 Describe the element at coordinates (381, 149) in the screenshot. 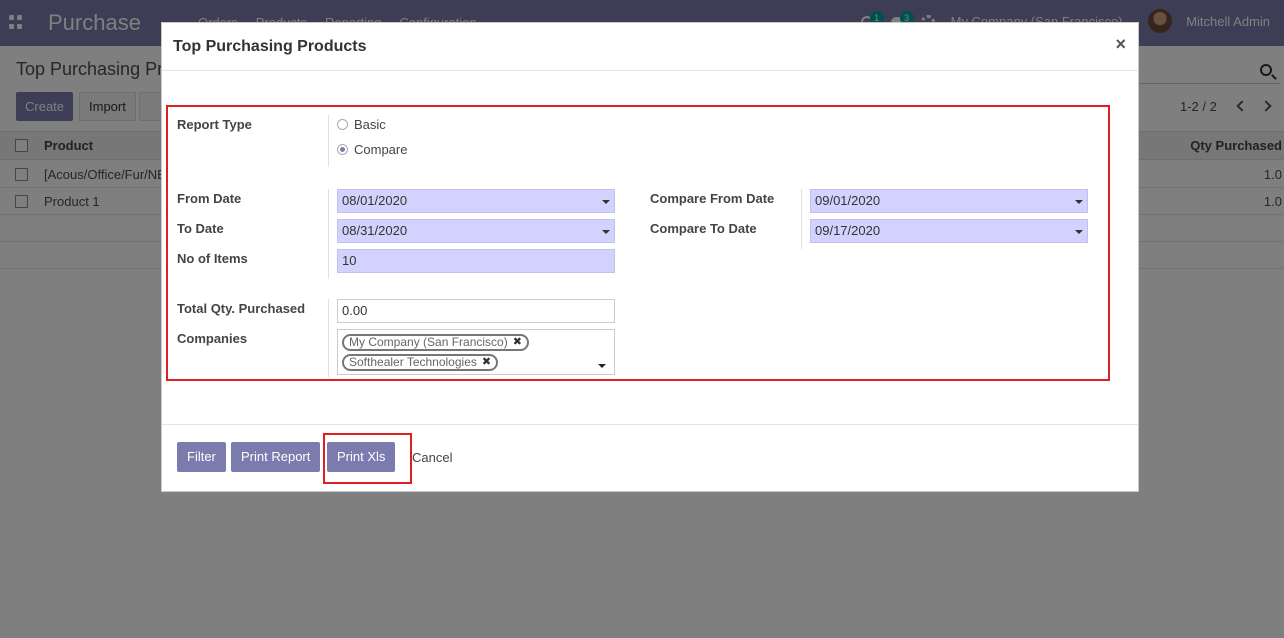

I see `radio-compare-label: Compare` at that location.